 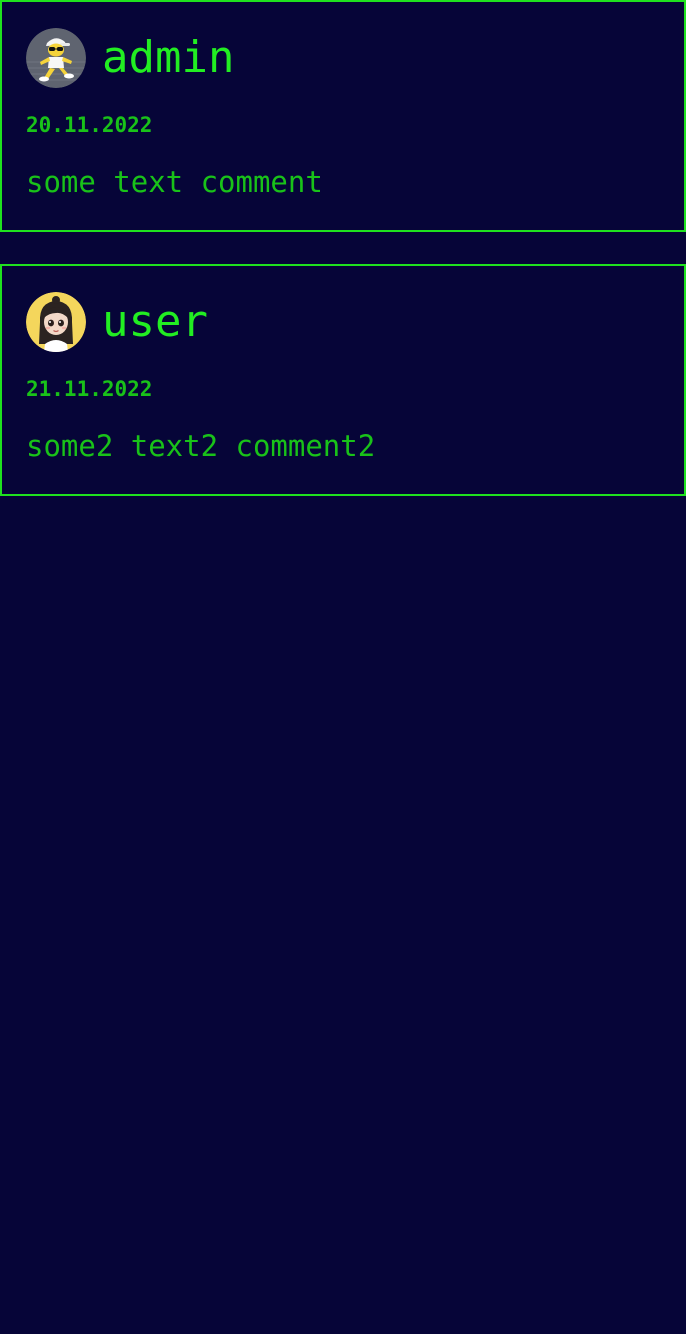 What do you see at coordinates (155, 321) in the screenshot?
I see `comment-username: user` at bounding box center [155, 321].